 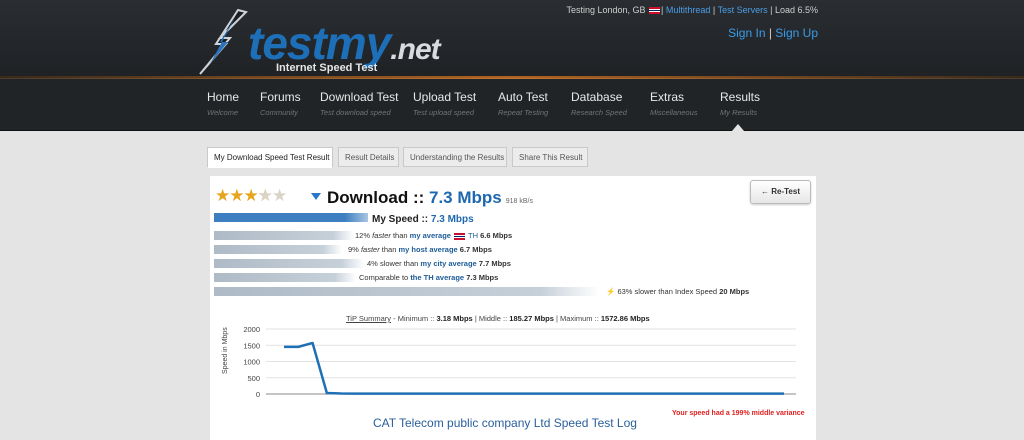 What do you see at coordinates (251, 345) in the screenshot?
I see `chart-y-tick-label: 1500` at bounding box center [251, 345].